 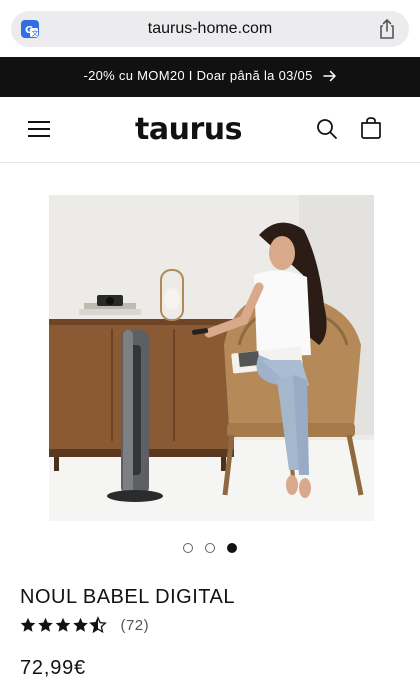 What do you see at coordinates (188, 129) in the screenshot?
I see `brand-logo: taurus` at bounding box center [188, 129].